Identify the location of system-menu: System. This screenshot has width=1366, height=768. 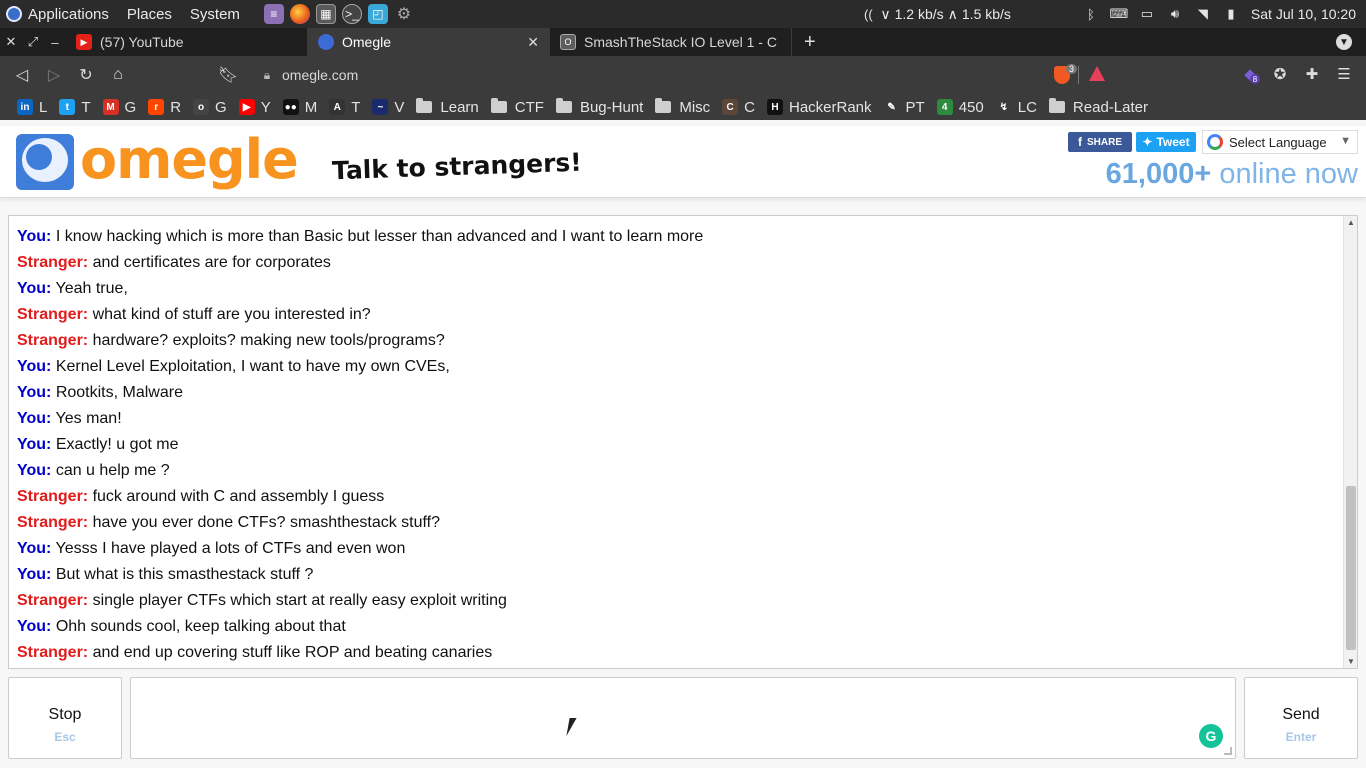
(212, 14).